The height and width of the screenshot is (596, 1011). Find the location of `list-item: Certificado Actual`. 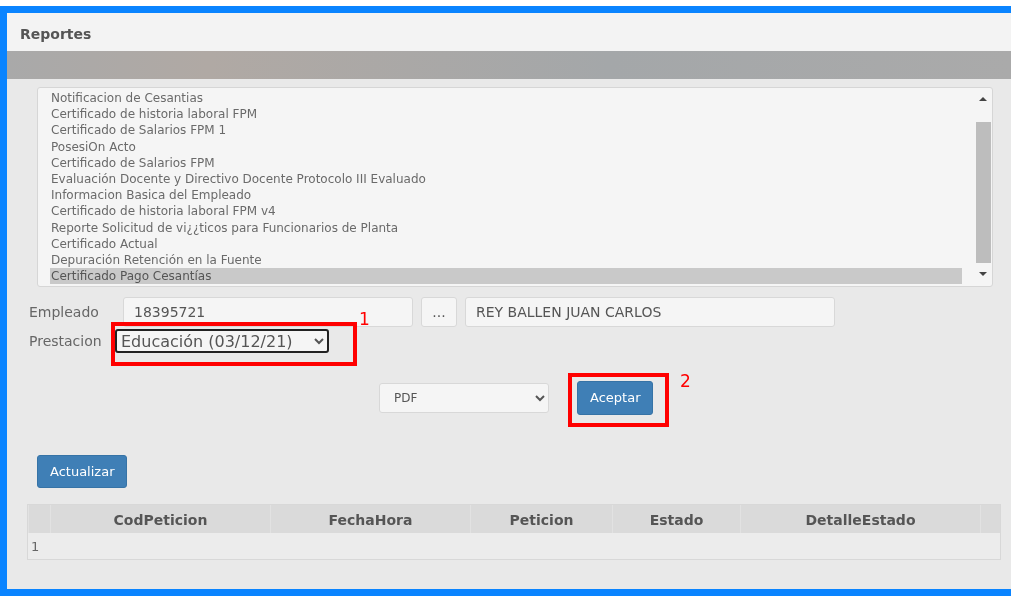

list-item: Certificado Actual is located at coordinates (506, 244).